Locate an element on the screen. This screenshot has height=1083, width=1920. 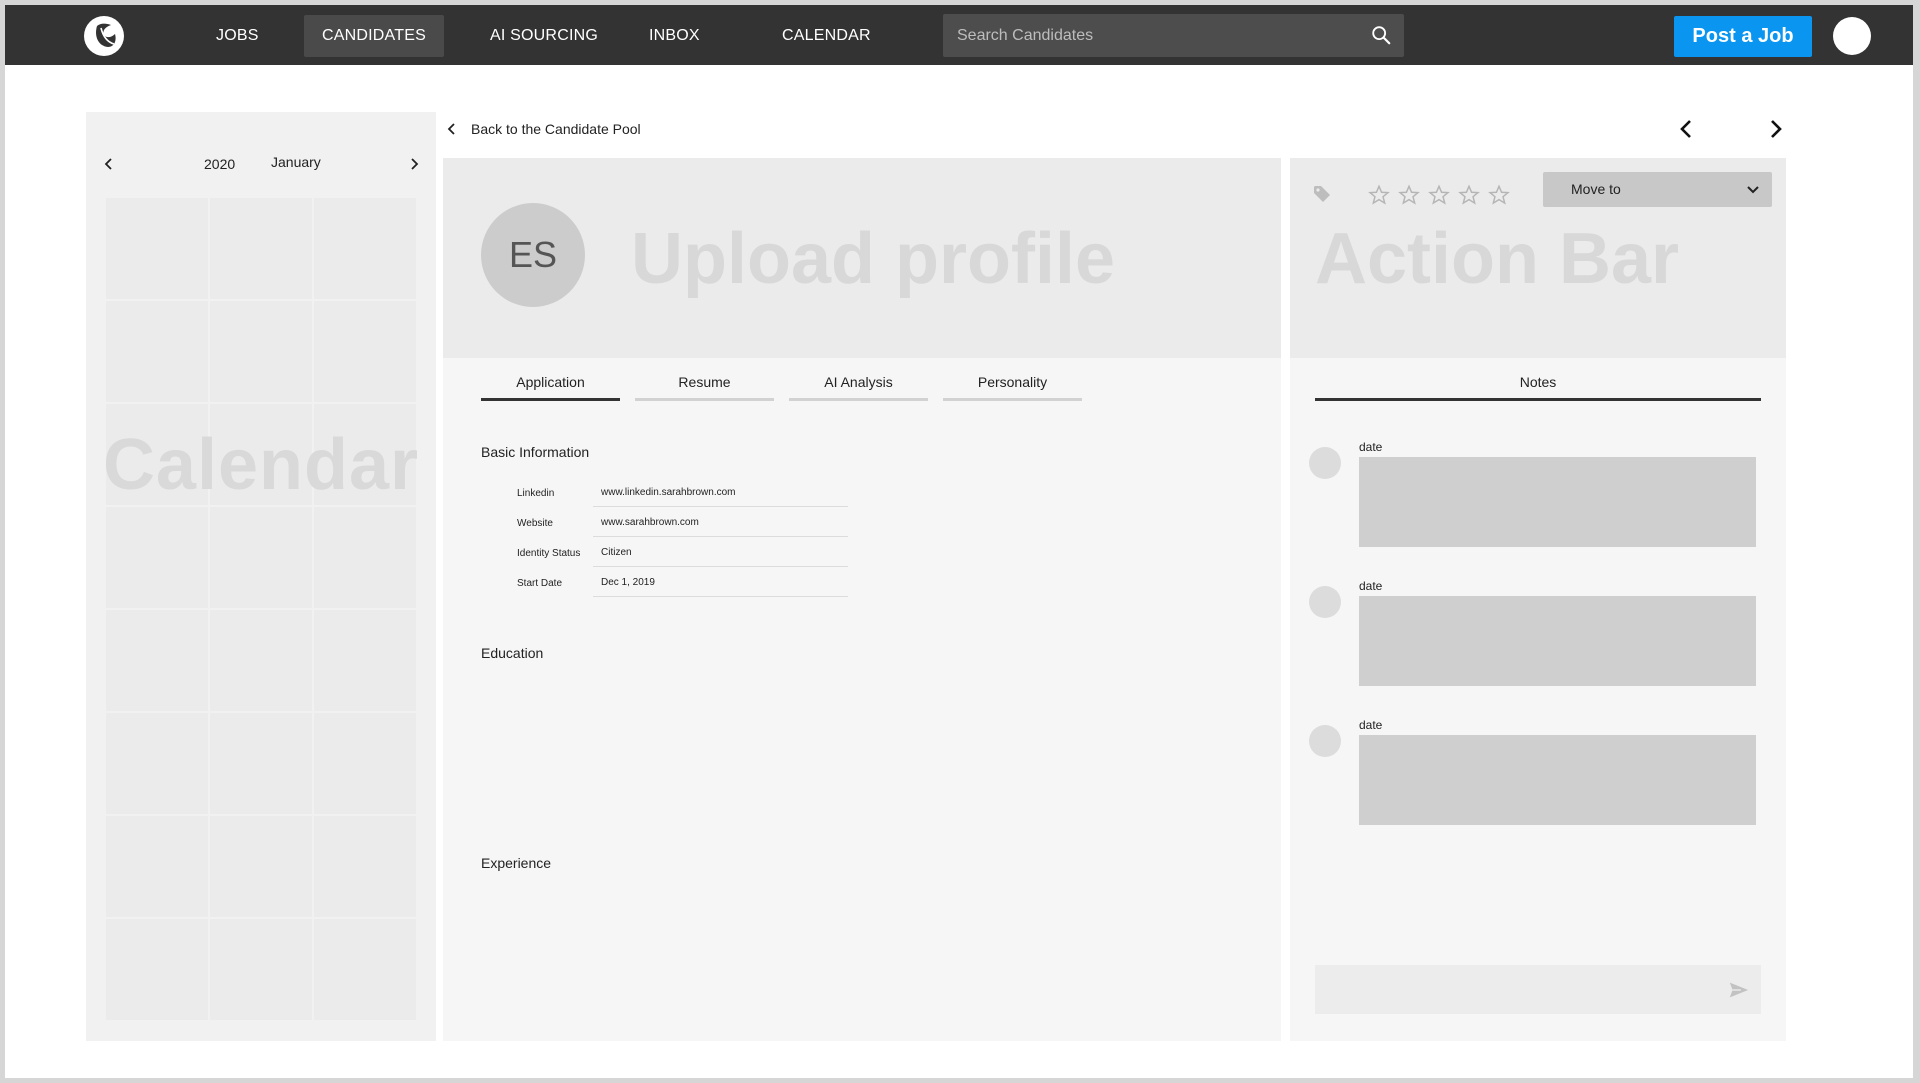
profile-header: ES Upload profile is located at coordinates (862, 258).